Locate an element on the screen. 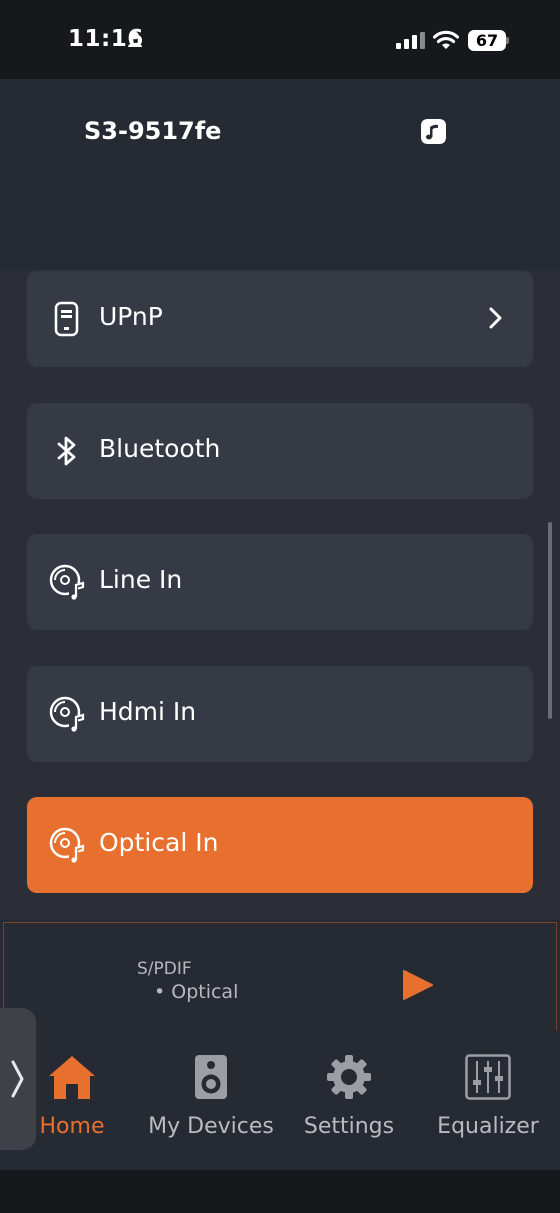  tab-home: Home is located at coordinates (72, 1096).